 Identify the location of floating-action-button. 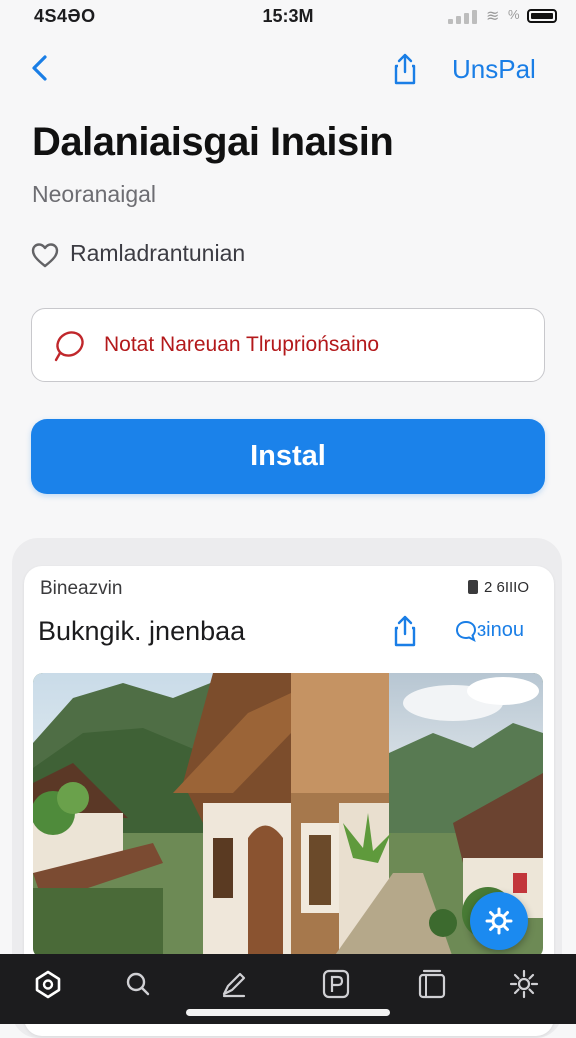
(499, 921).